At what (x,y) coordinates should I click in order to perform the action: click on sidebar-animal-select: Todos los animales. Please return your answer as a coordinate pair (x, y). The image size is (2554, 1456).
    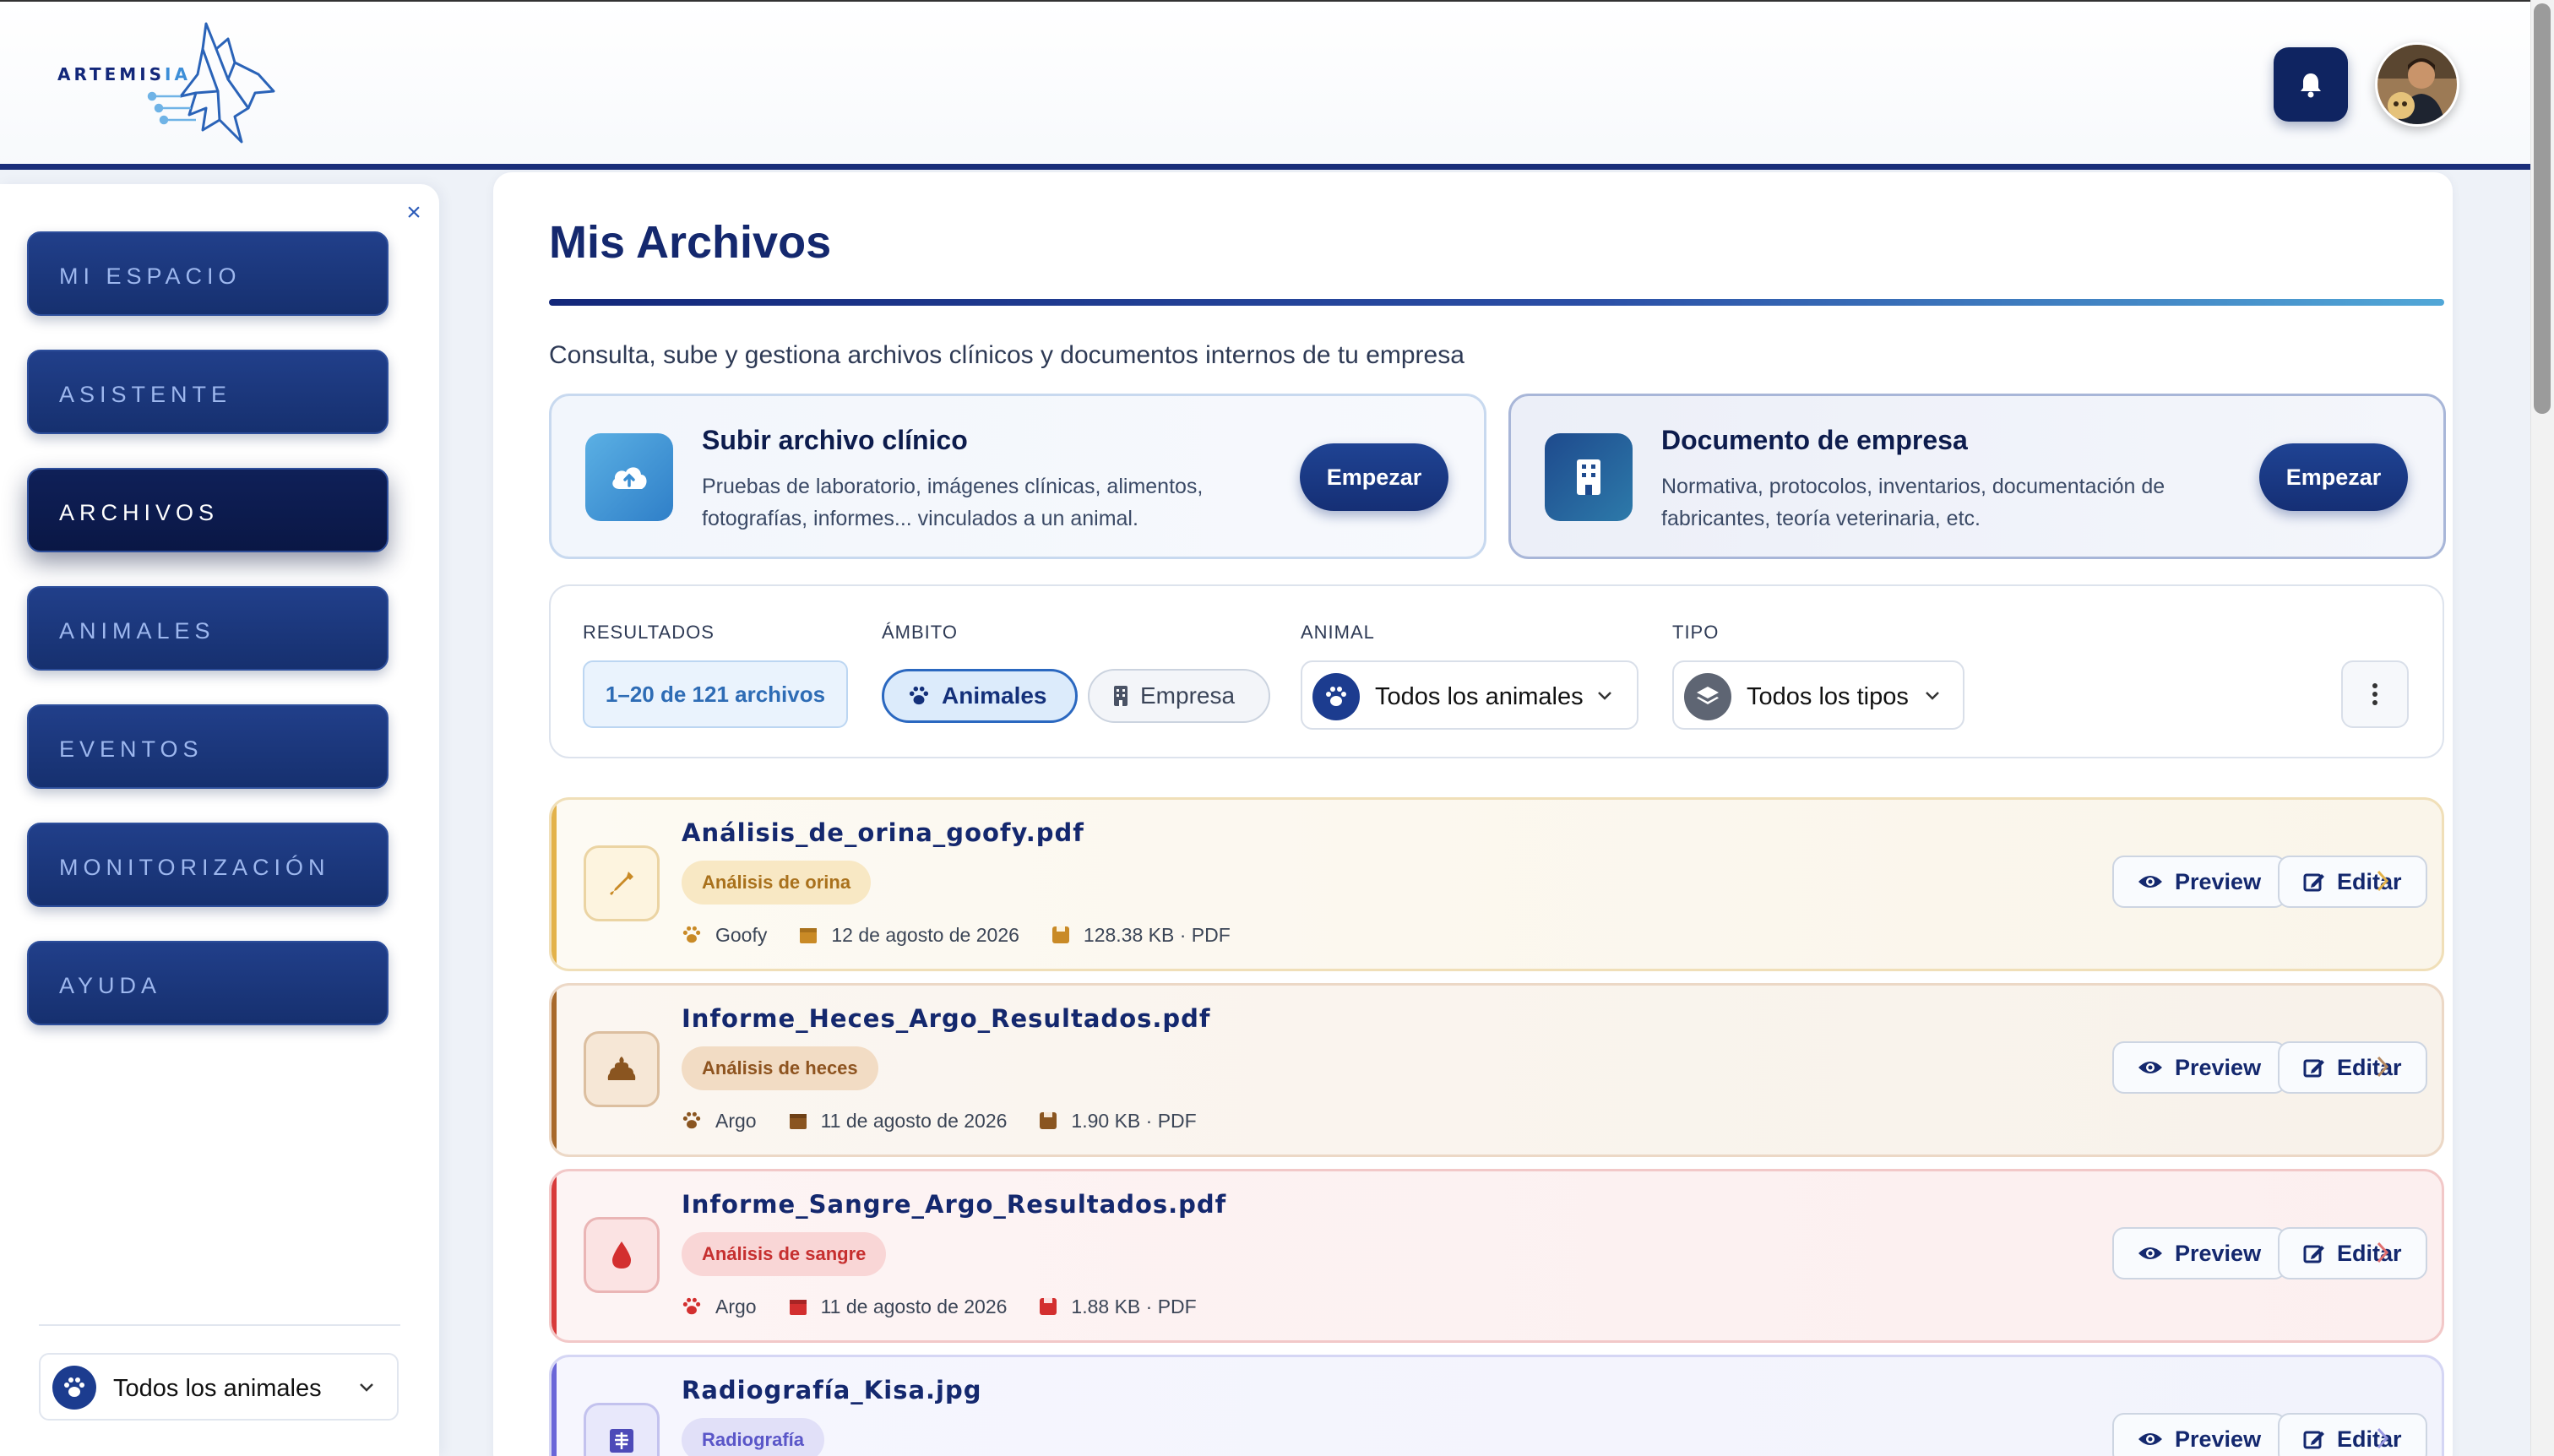
    Looking at the image, I should click on (219, 1387).